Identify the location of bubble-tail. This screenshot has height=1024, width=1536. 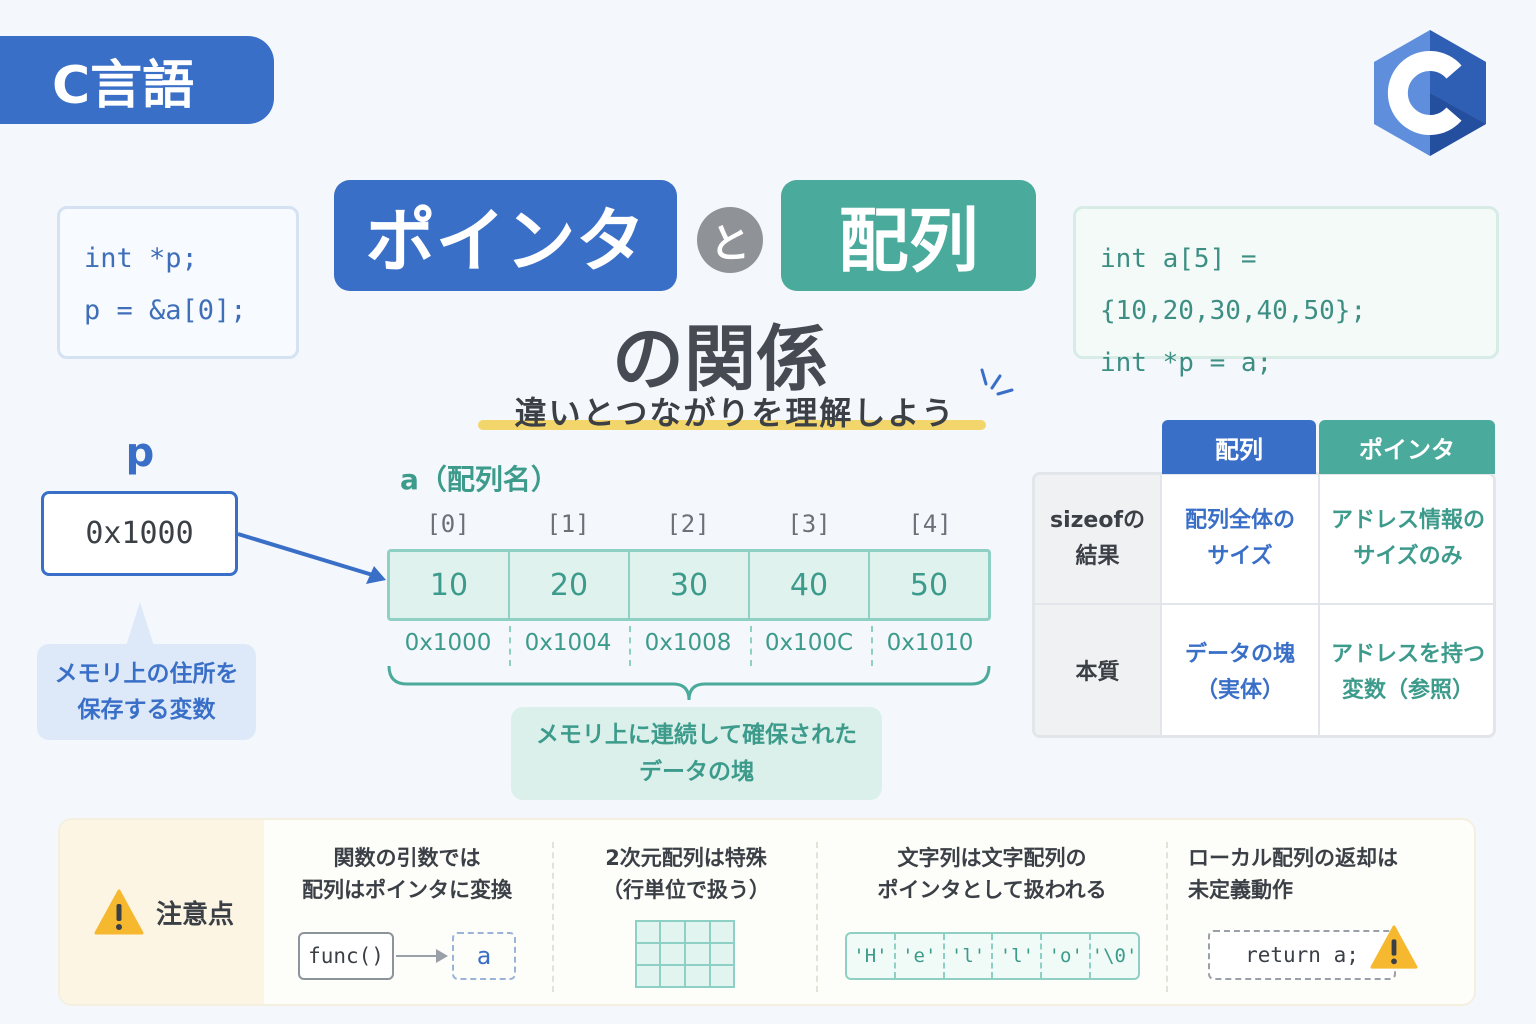
(140, 624).